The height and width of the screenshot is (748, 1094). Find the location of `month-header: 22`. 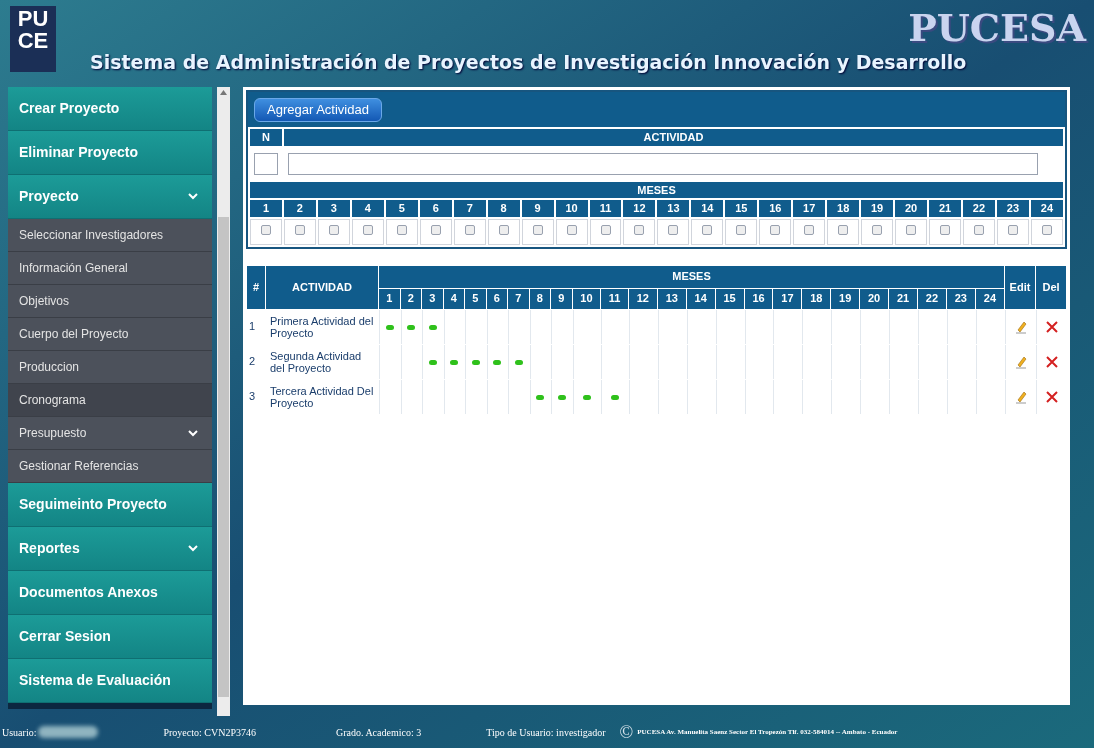

month-header: 22 is located at coordinates (932, 298).